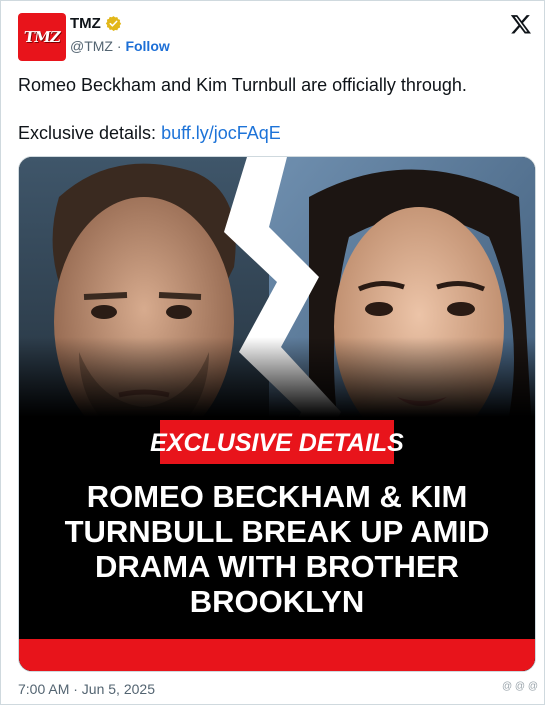 Image resolution: width=545 pixels, height=705 pixels. Describe the element at coordinates (86, 689) in the screenshot. I see `tweet-timestamp: 7:00 AM · Jun 5, 2025` at that location.